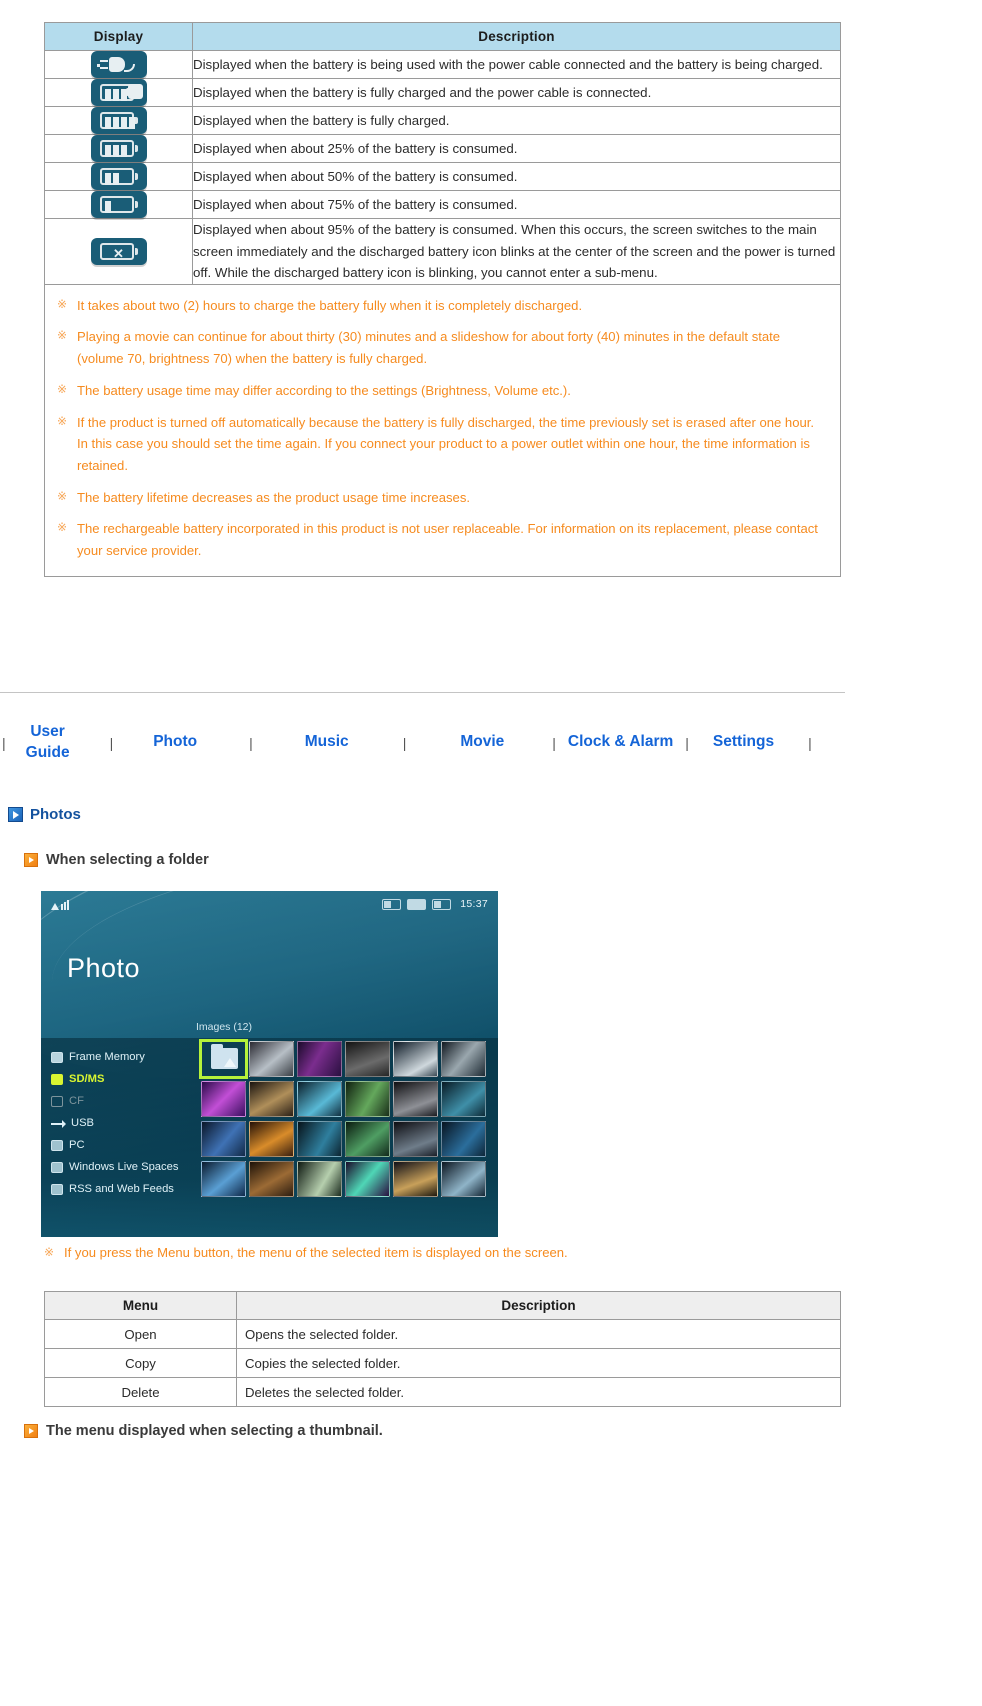 Image resolution: width=982 pixels, height=1706 pixels. Describe the element at coordinates (442, 1305) in the screenshot. I see `table-header-row: Menu Description` at that location.